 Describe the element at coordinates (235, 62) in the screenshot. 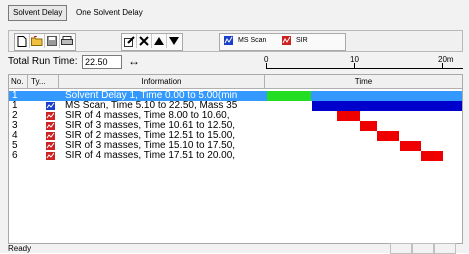

I see `run-time-row: Total Run Time: 22.50 ↔ 0 10 20m` at that location.